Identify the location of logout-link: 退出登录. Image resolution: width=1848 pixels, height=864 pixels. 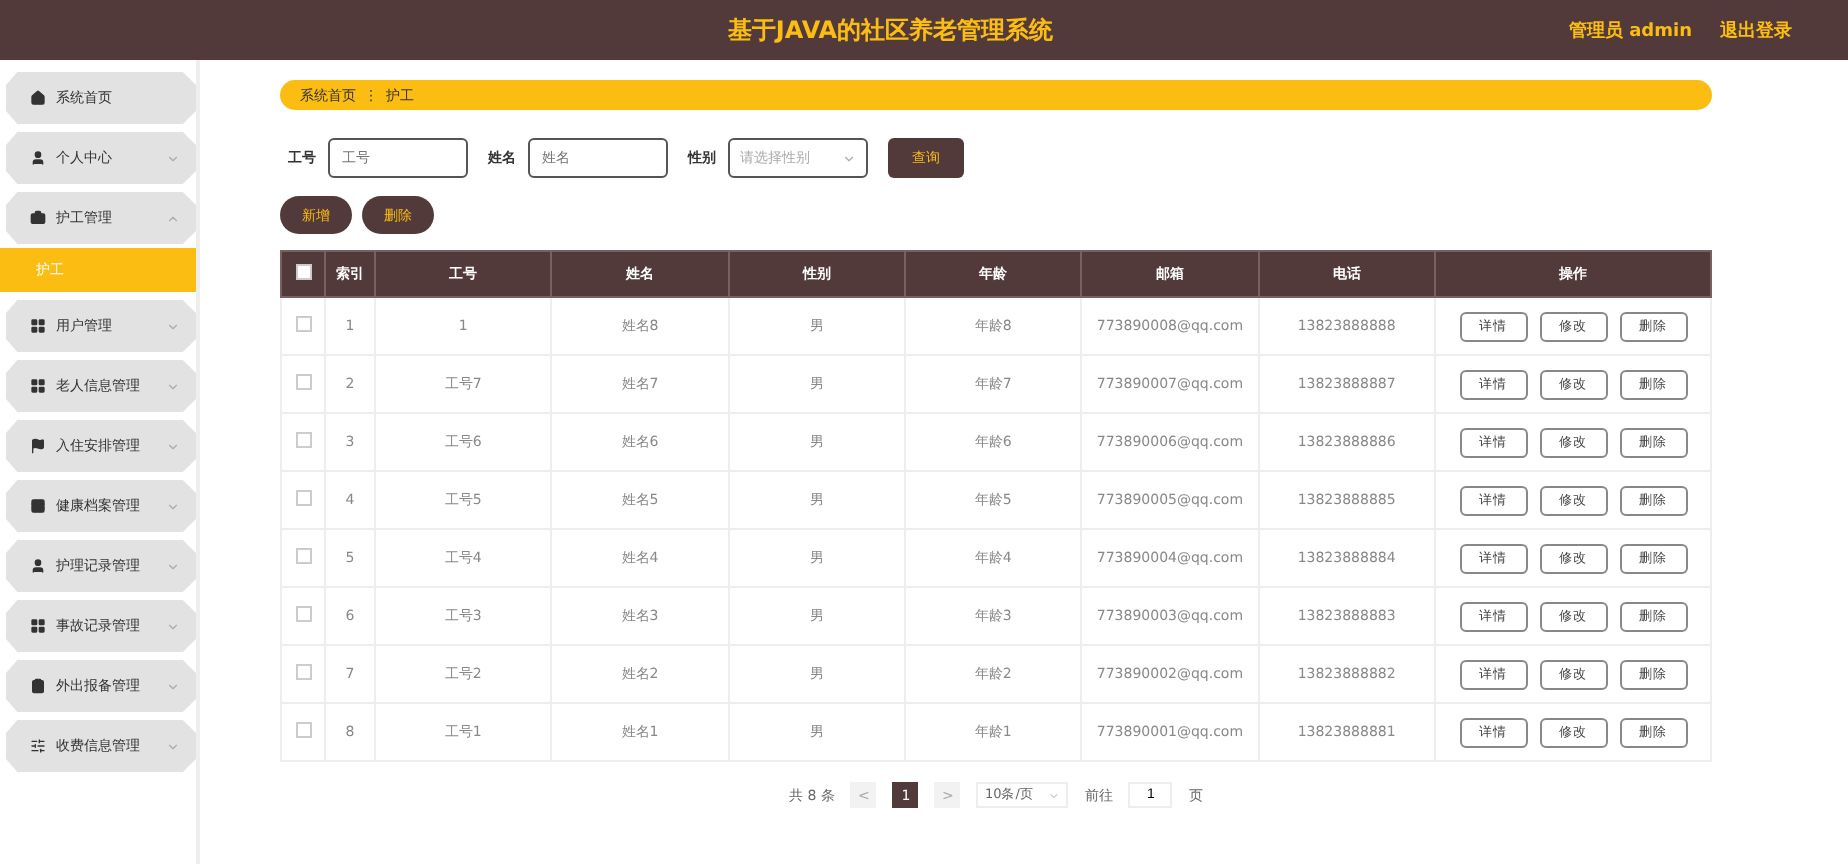
(1756, 30).